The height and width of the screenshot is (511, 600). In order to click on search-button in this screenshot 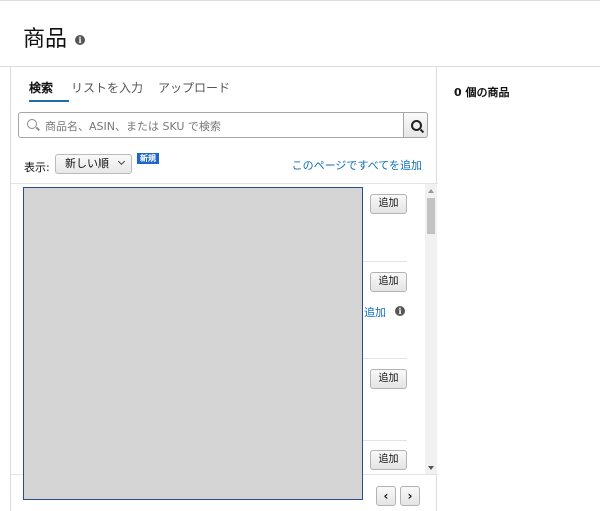, I will do `click(416, 125)`.